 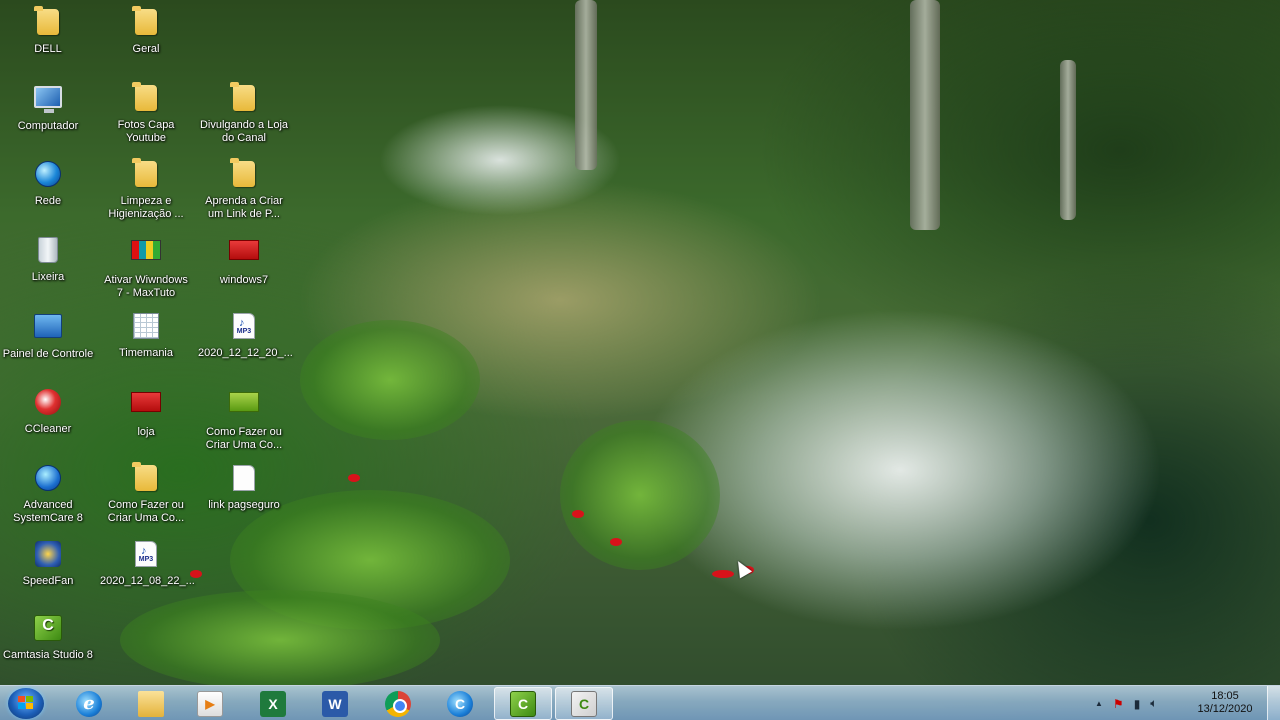 What do you see at coordinates (146, 267) in the screenshot?
I see `desktop-icon-ativar-windows: Ativar Wiwndows 7 - MaxTuto` at bounding box center [146, 267].